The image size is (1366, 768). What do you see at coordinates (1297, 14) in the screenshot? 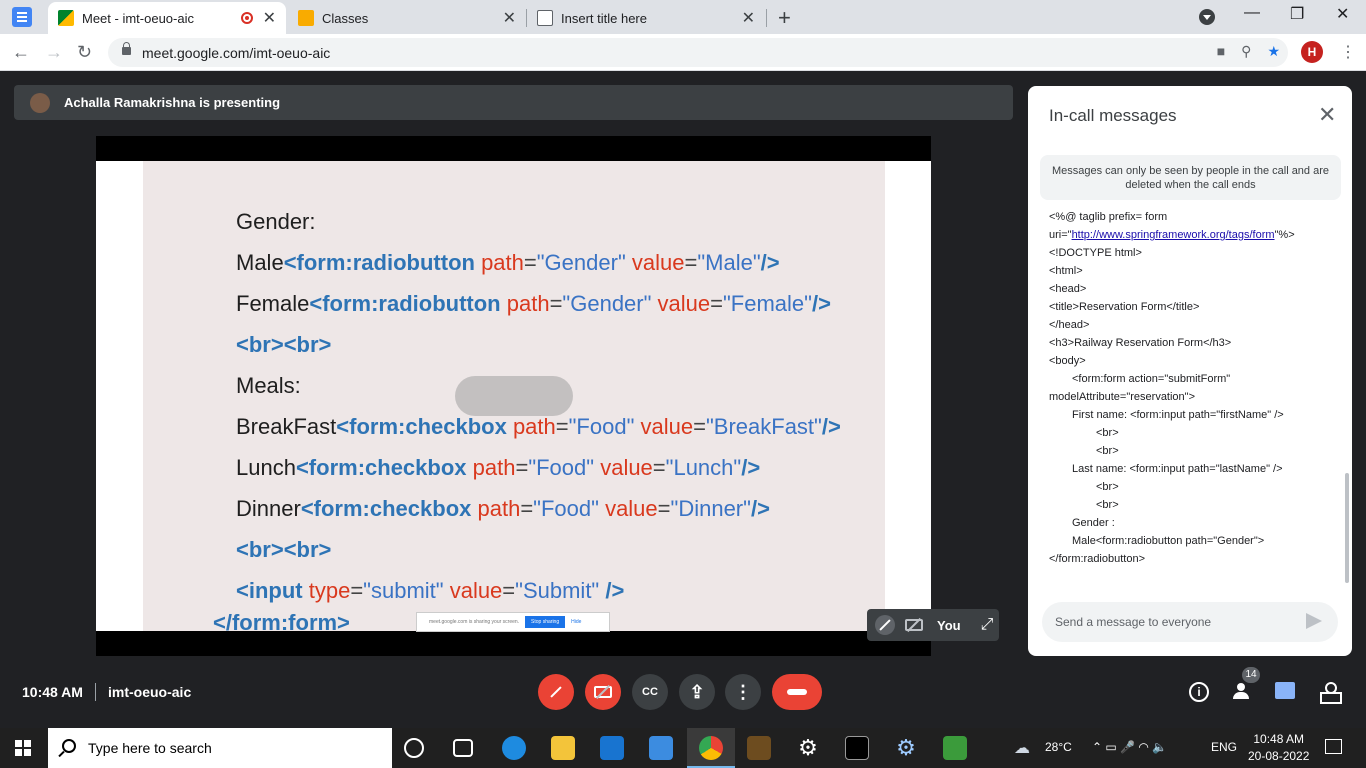
I see `restore-button: ❐` at bounding box center [1297, 14].